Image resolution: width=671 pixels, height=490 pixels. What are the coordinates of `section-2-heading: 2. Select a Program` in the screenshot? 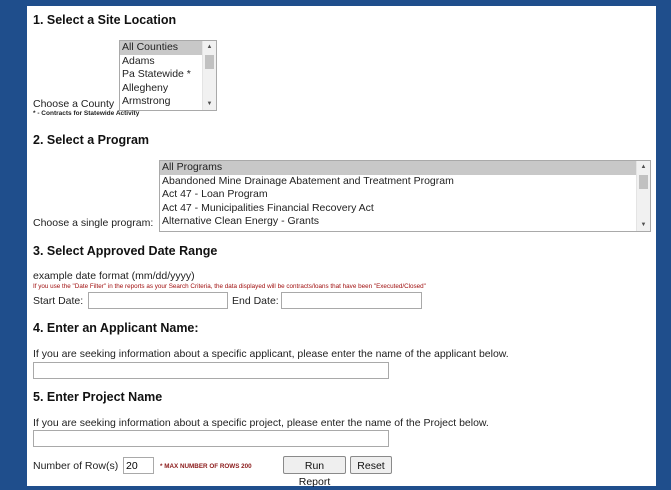 It's located at (91, 140).